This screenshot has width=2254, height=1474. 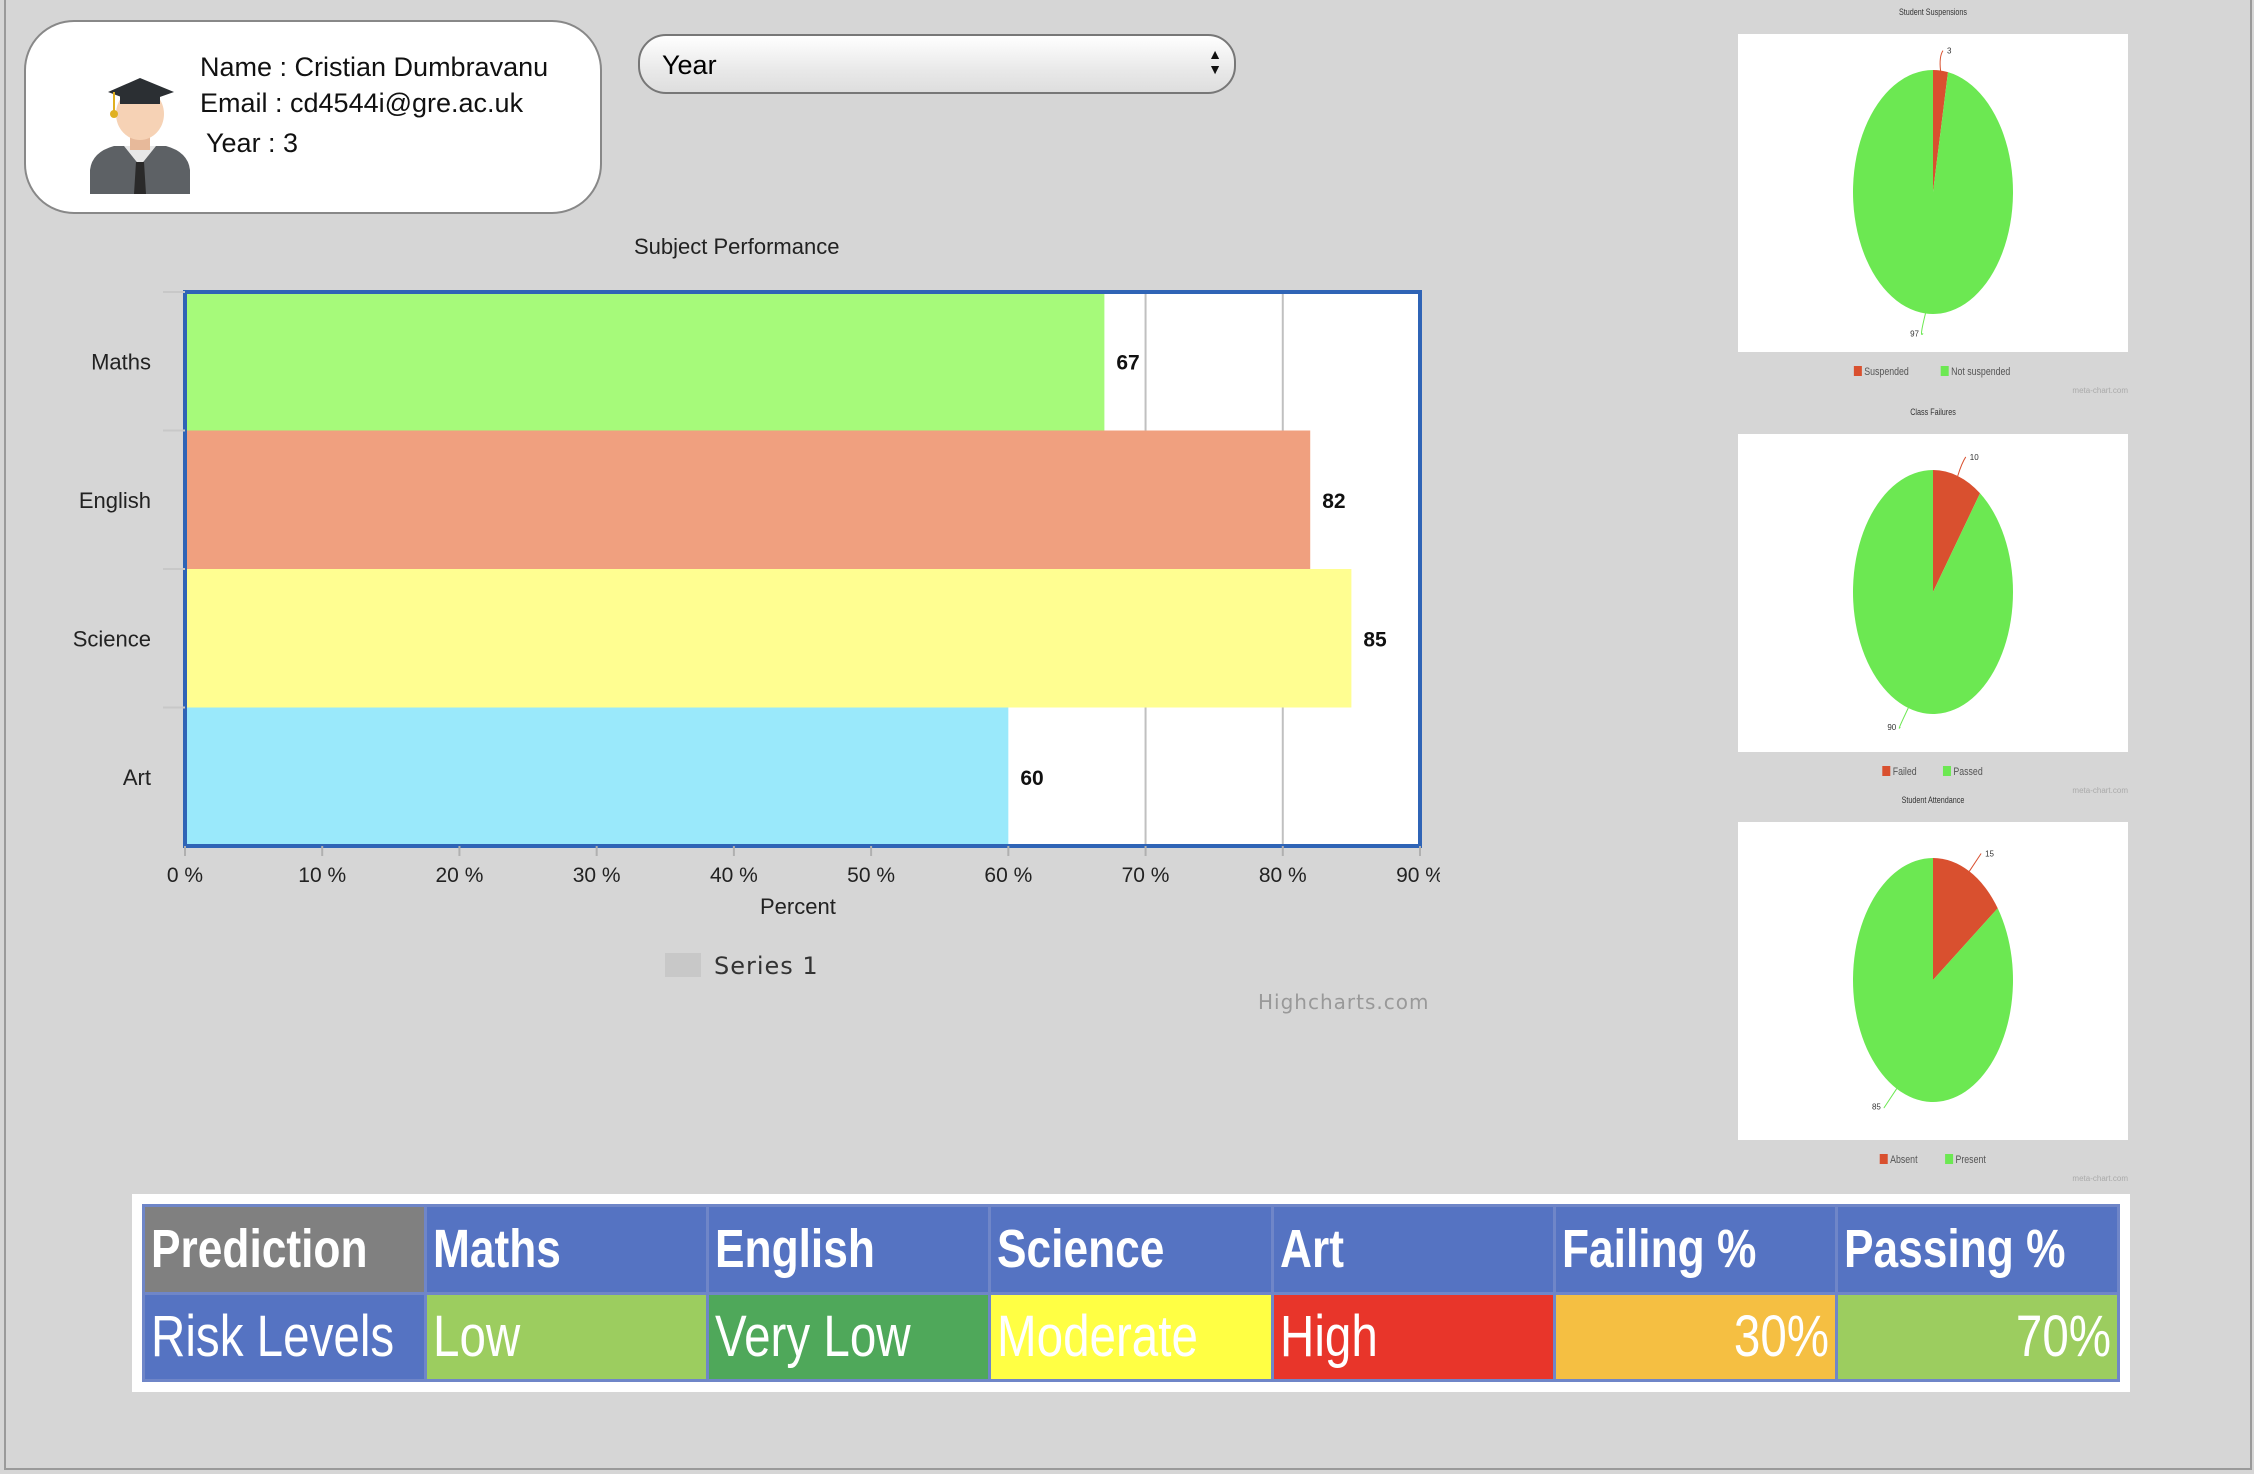 I want to click on cell-english-risk: Very Low, so click(x=849, y=1336).